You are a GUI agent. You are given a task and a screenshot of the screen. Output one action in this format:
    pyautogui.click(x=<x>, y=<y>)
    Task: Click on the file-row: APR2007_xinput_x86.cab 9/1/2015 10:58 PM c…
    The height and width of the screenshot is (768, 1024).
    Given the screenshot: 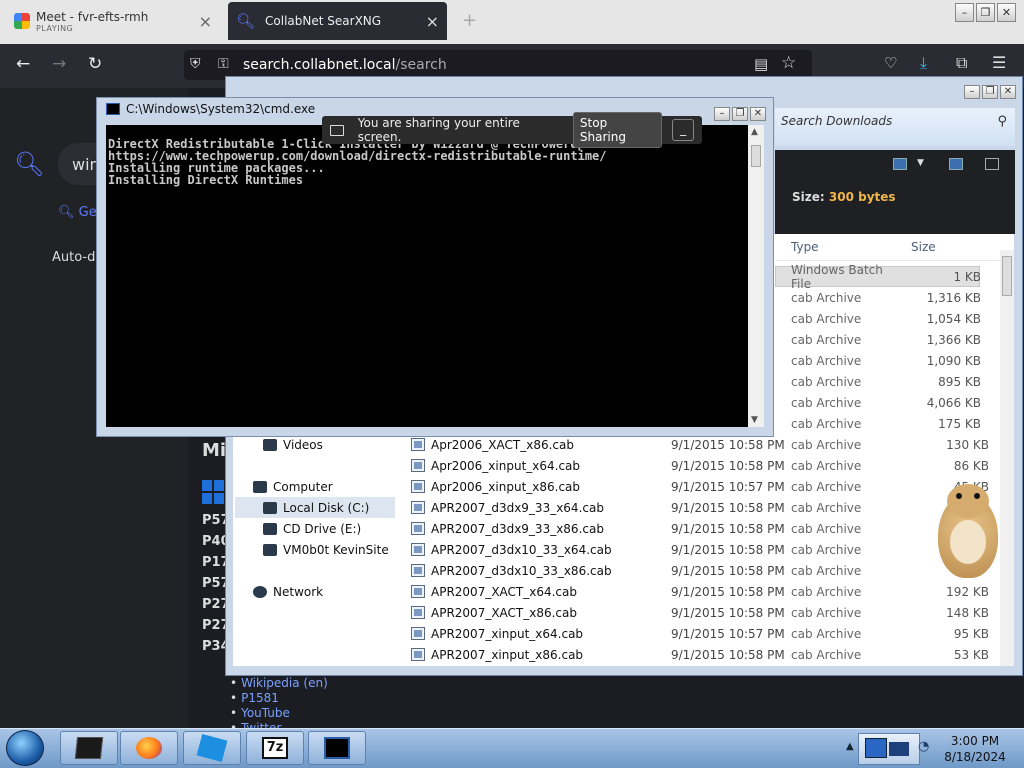 What is the action you would take?
    pyautogui.click(x=701, y=654)
    